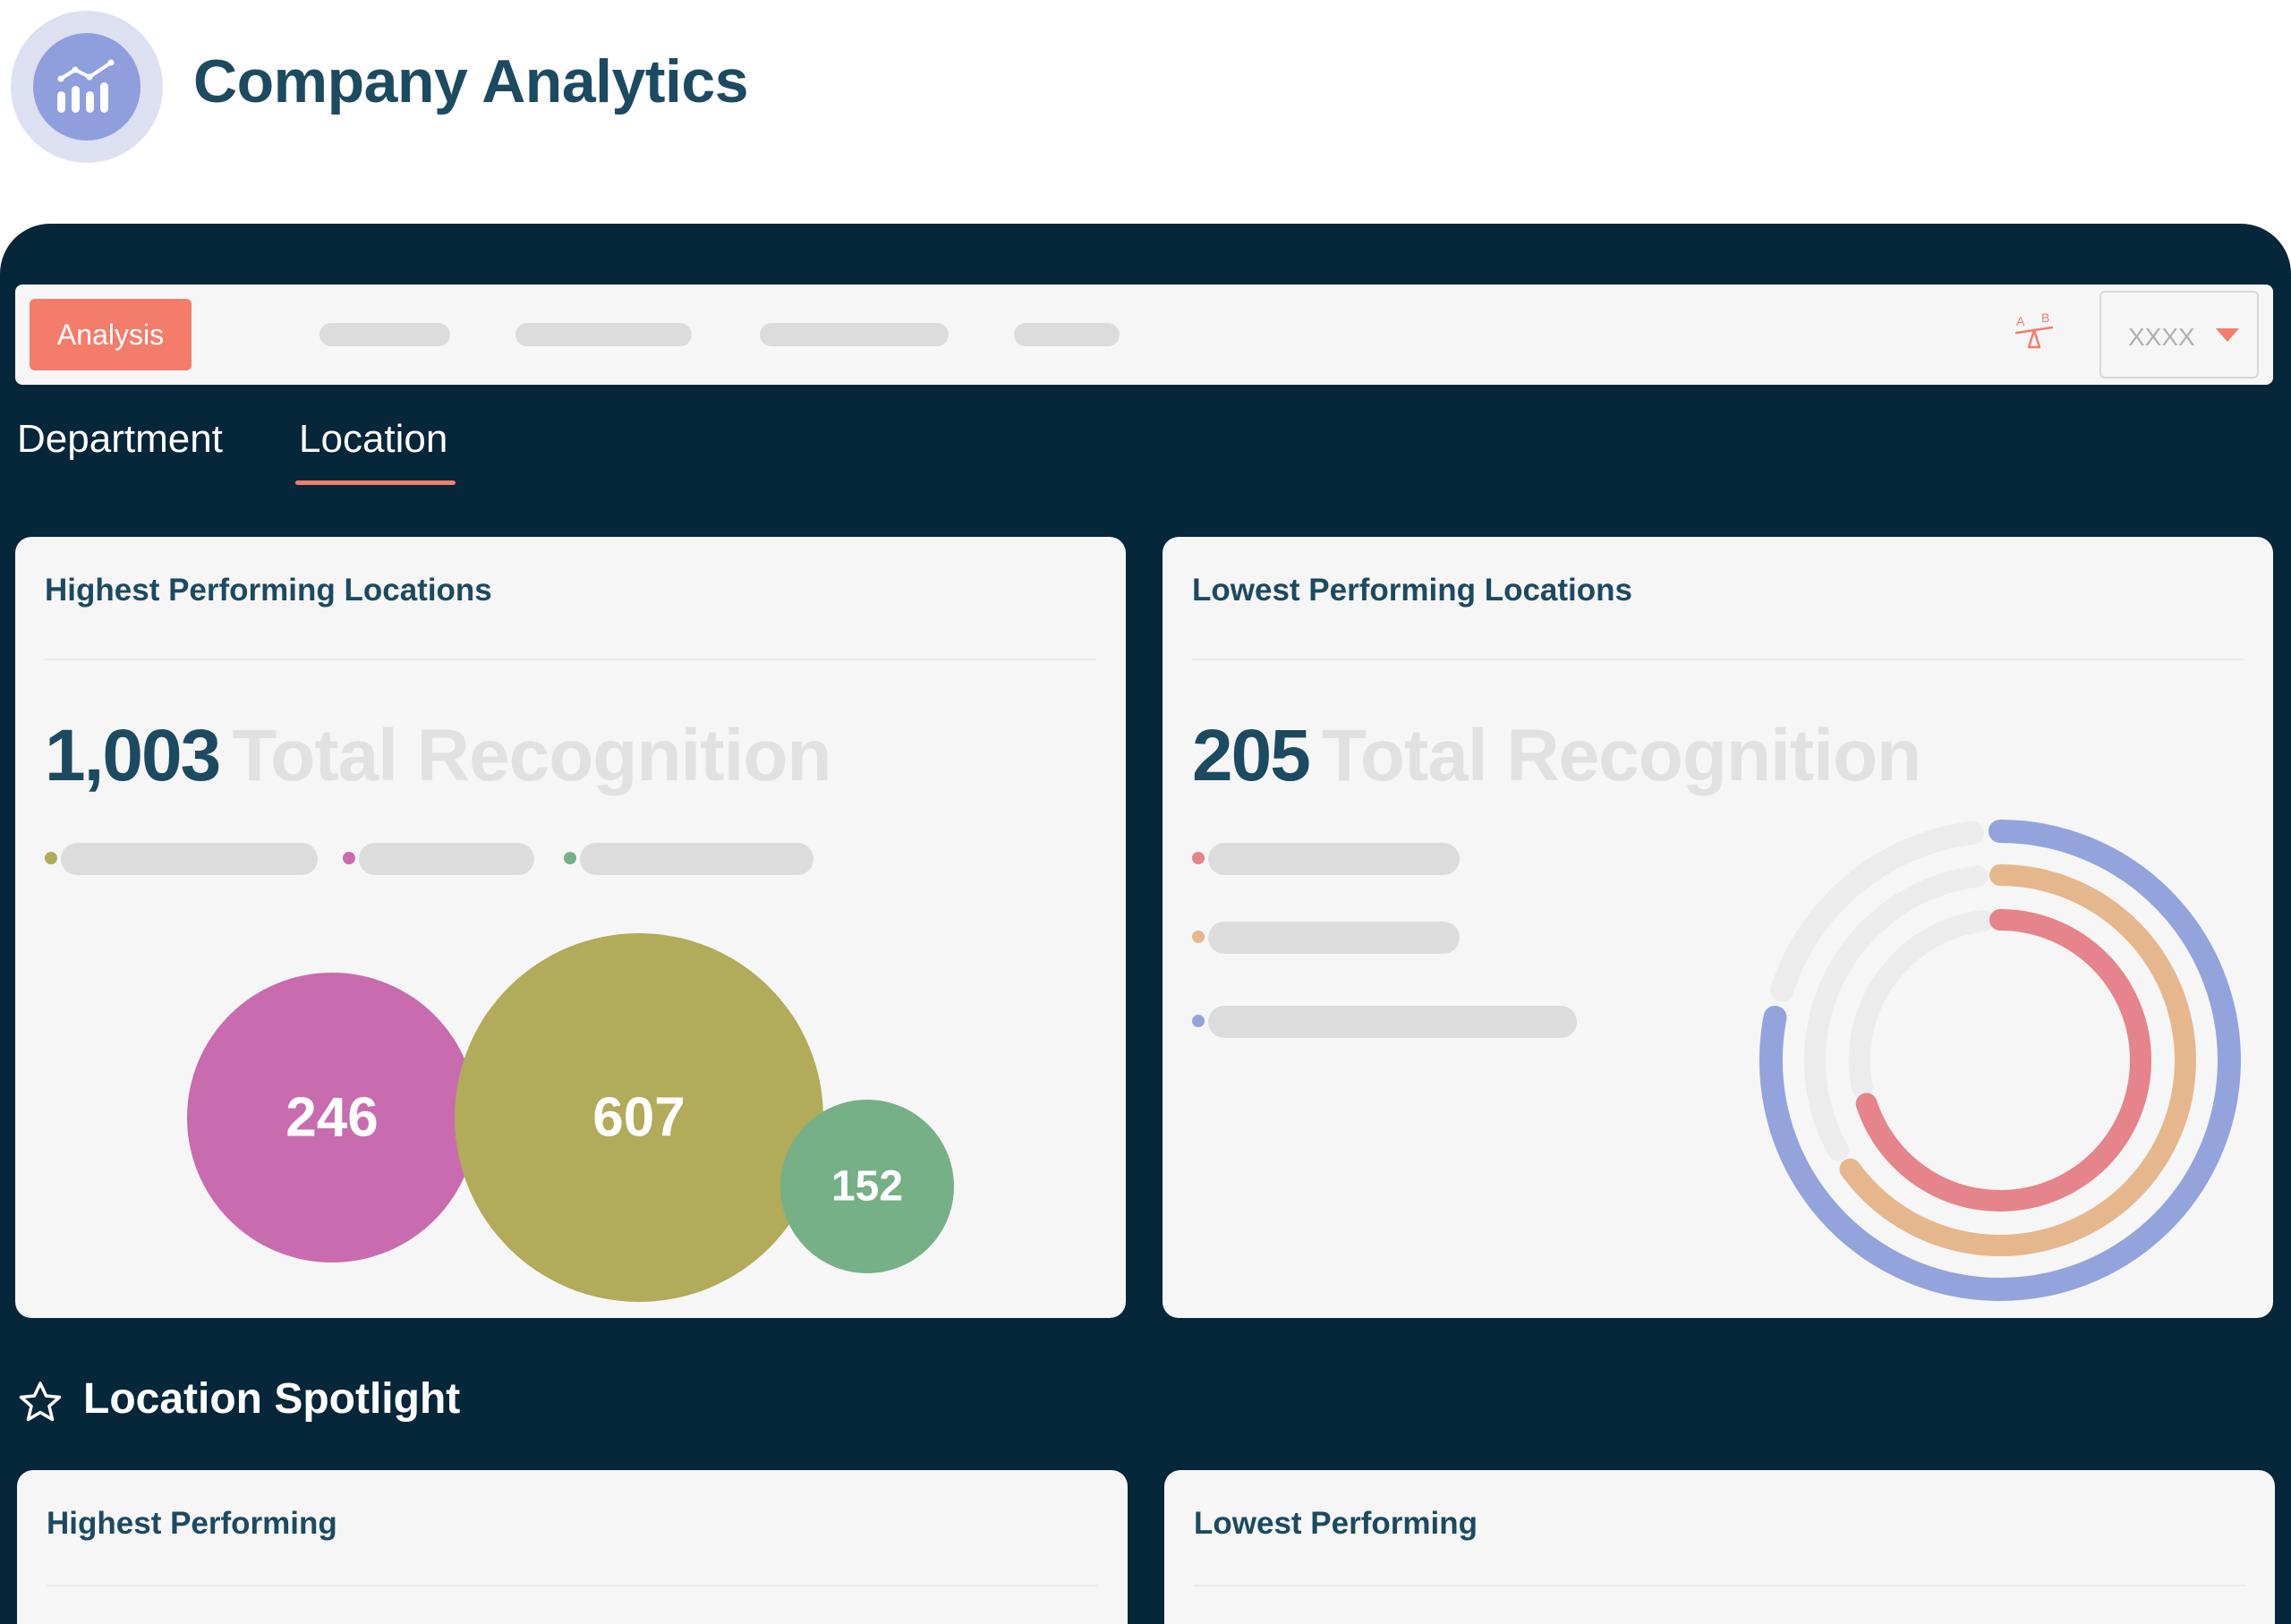 The image size is (2291, 1624). I want to click on tab-department: Department, so click(120, 439).